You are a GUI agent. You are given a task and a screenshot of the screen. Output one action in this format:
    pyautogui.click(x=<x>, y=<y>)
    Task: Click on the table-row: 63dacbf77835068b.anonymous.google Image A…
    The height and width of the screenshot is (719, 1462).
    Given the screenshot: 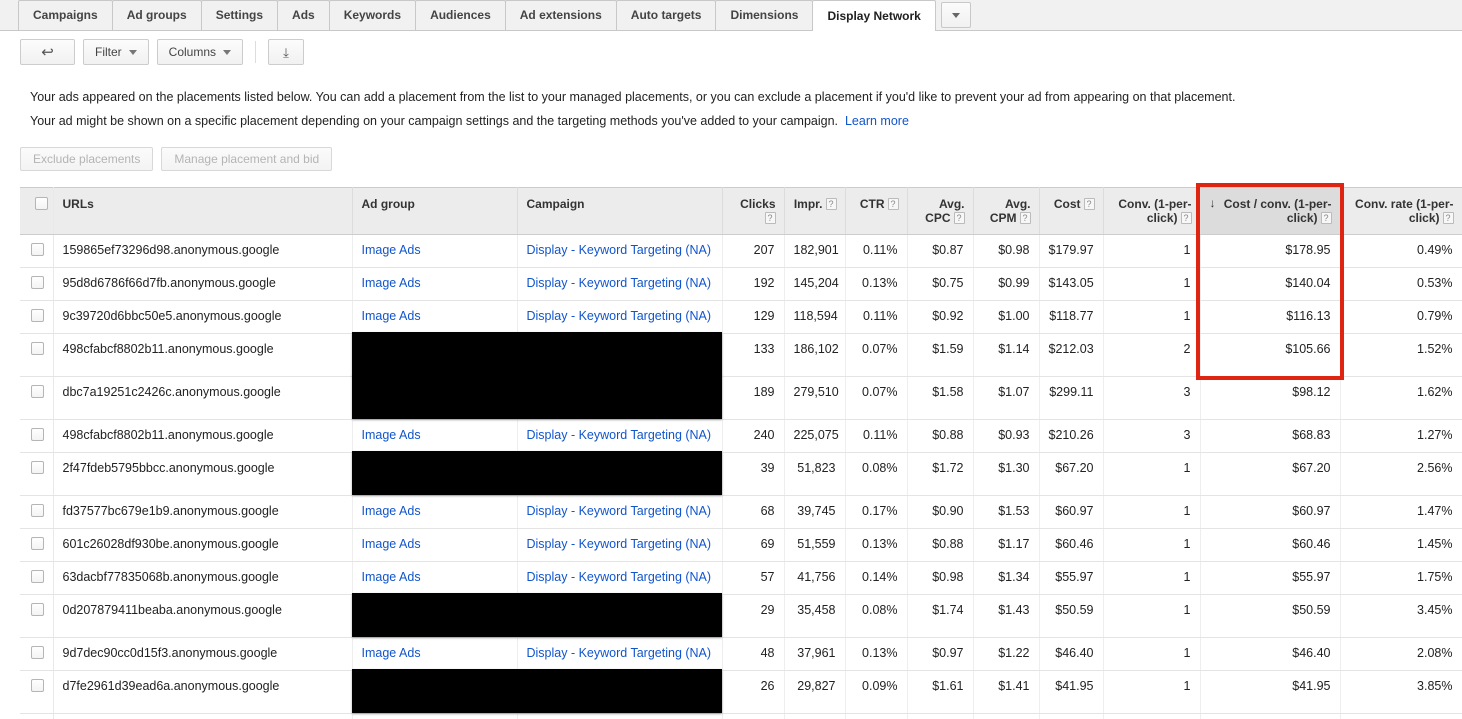 What is the action you would take?
    pyautogui.click(x=741, y=578)
    